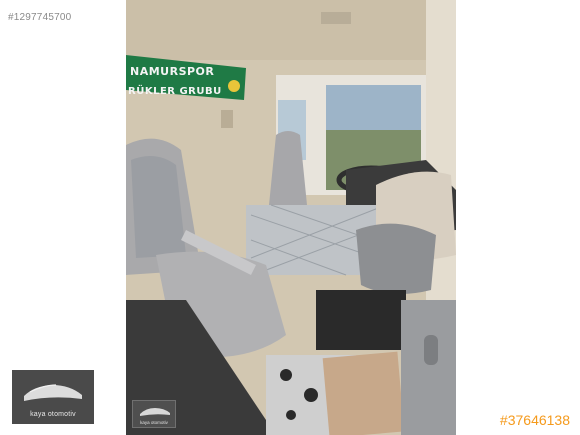 Image resolution: width=580 pixels, height=435 pixels. What do you see at coordinates (40, 17) in the screenshot?
I see `listing-id: #1297745700` at bounding box center [40, 17].